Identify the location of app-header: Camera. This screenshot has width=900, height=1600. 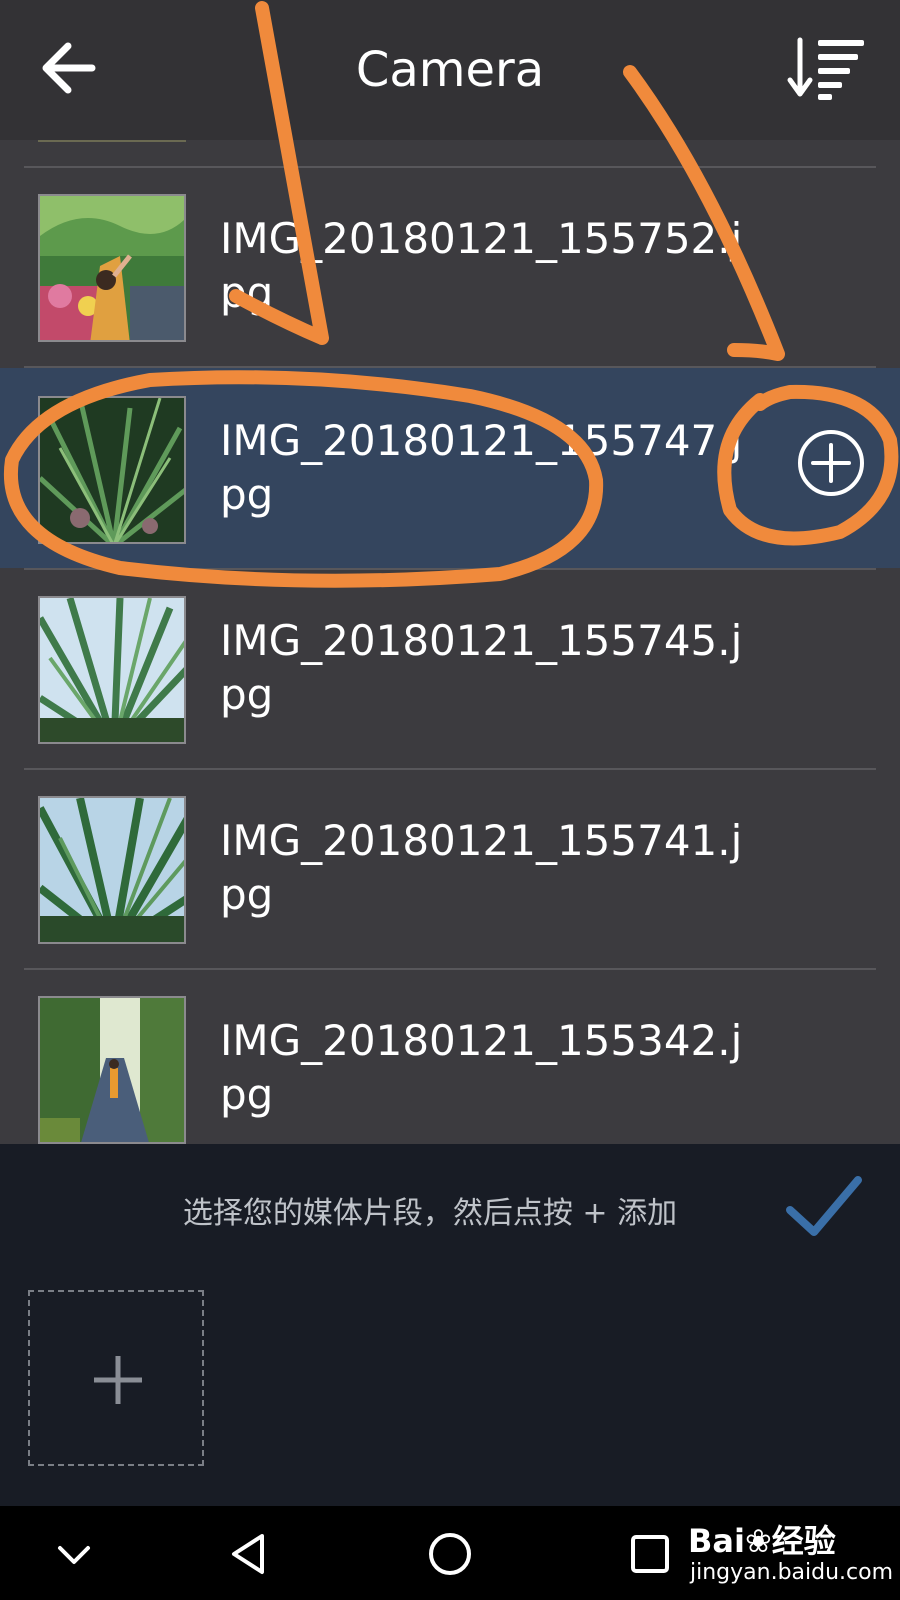
(450, 70).